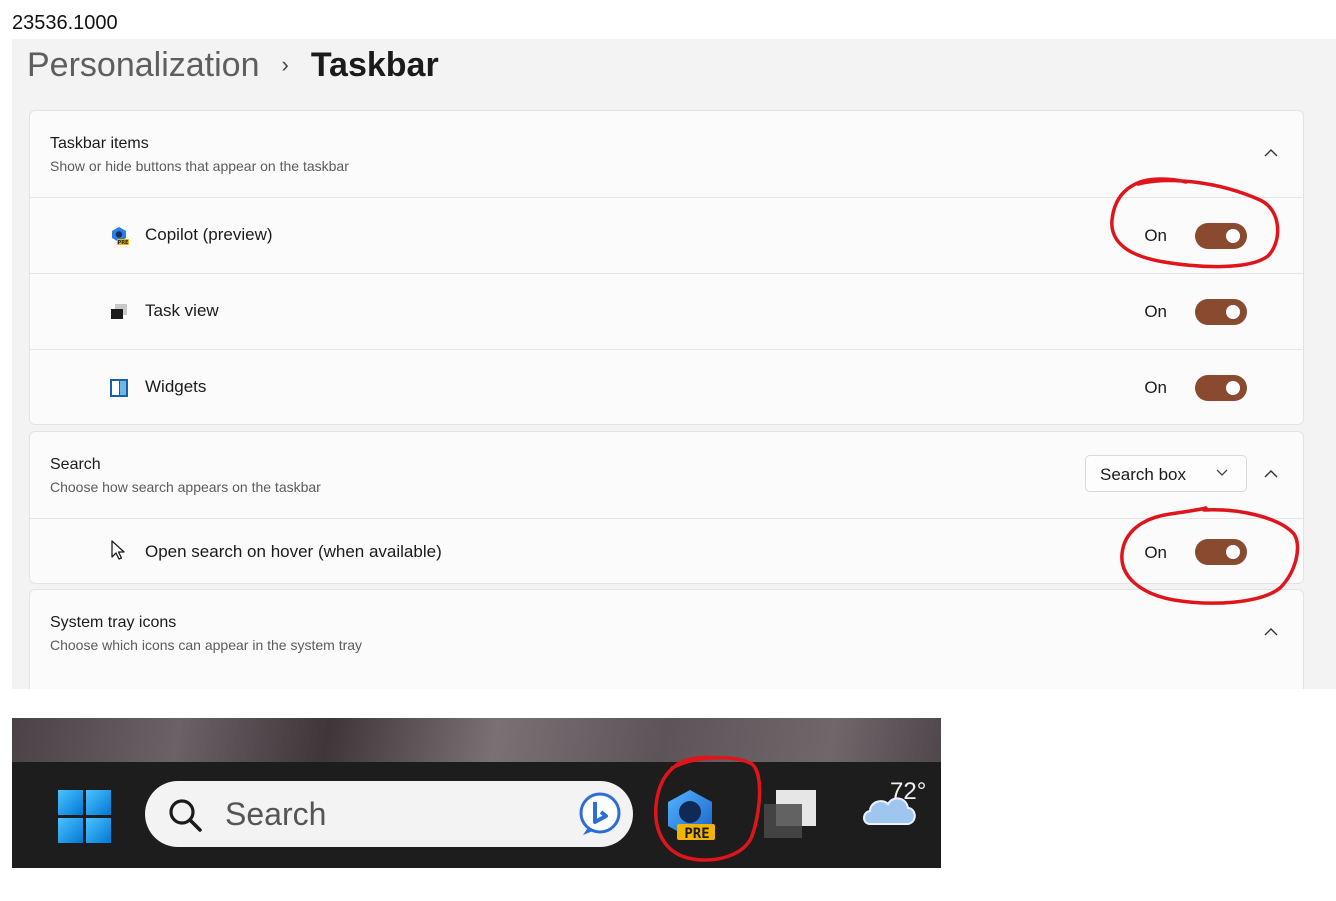 This screenshot has width=1336, height=901. What do you see at coordinates (600, 814) in the screenshot?
I see `bing-chat-icon` at bounding box center [600, 814].